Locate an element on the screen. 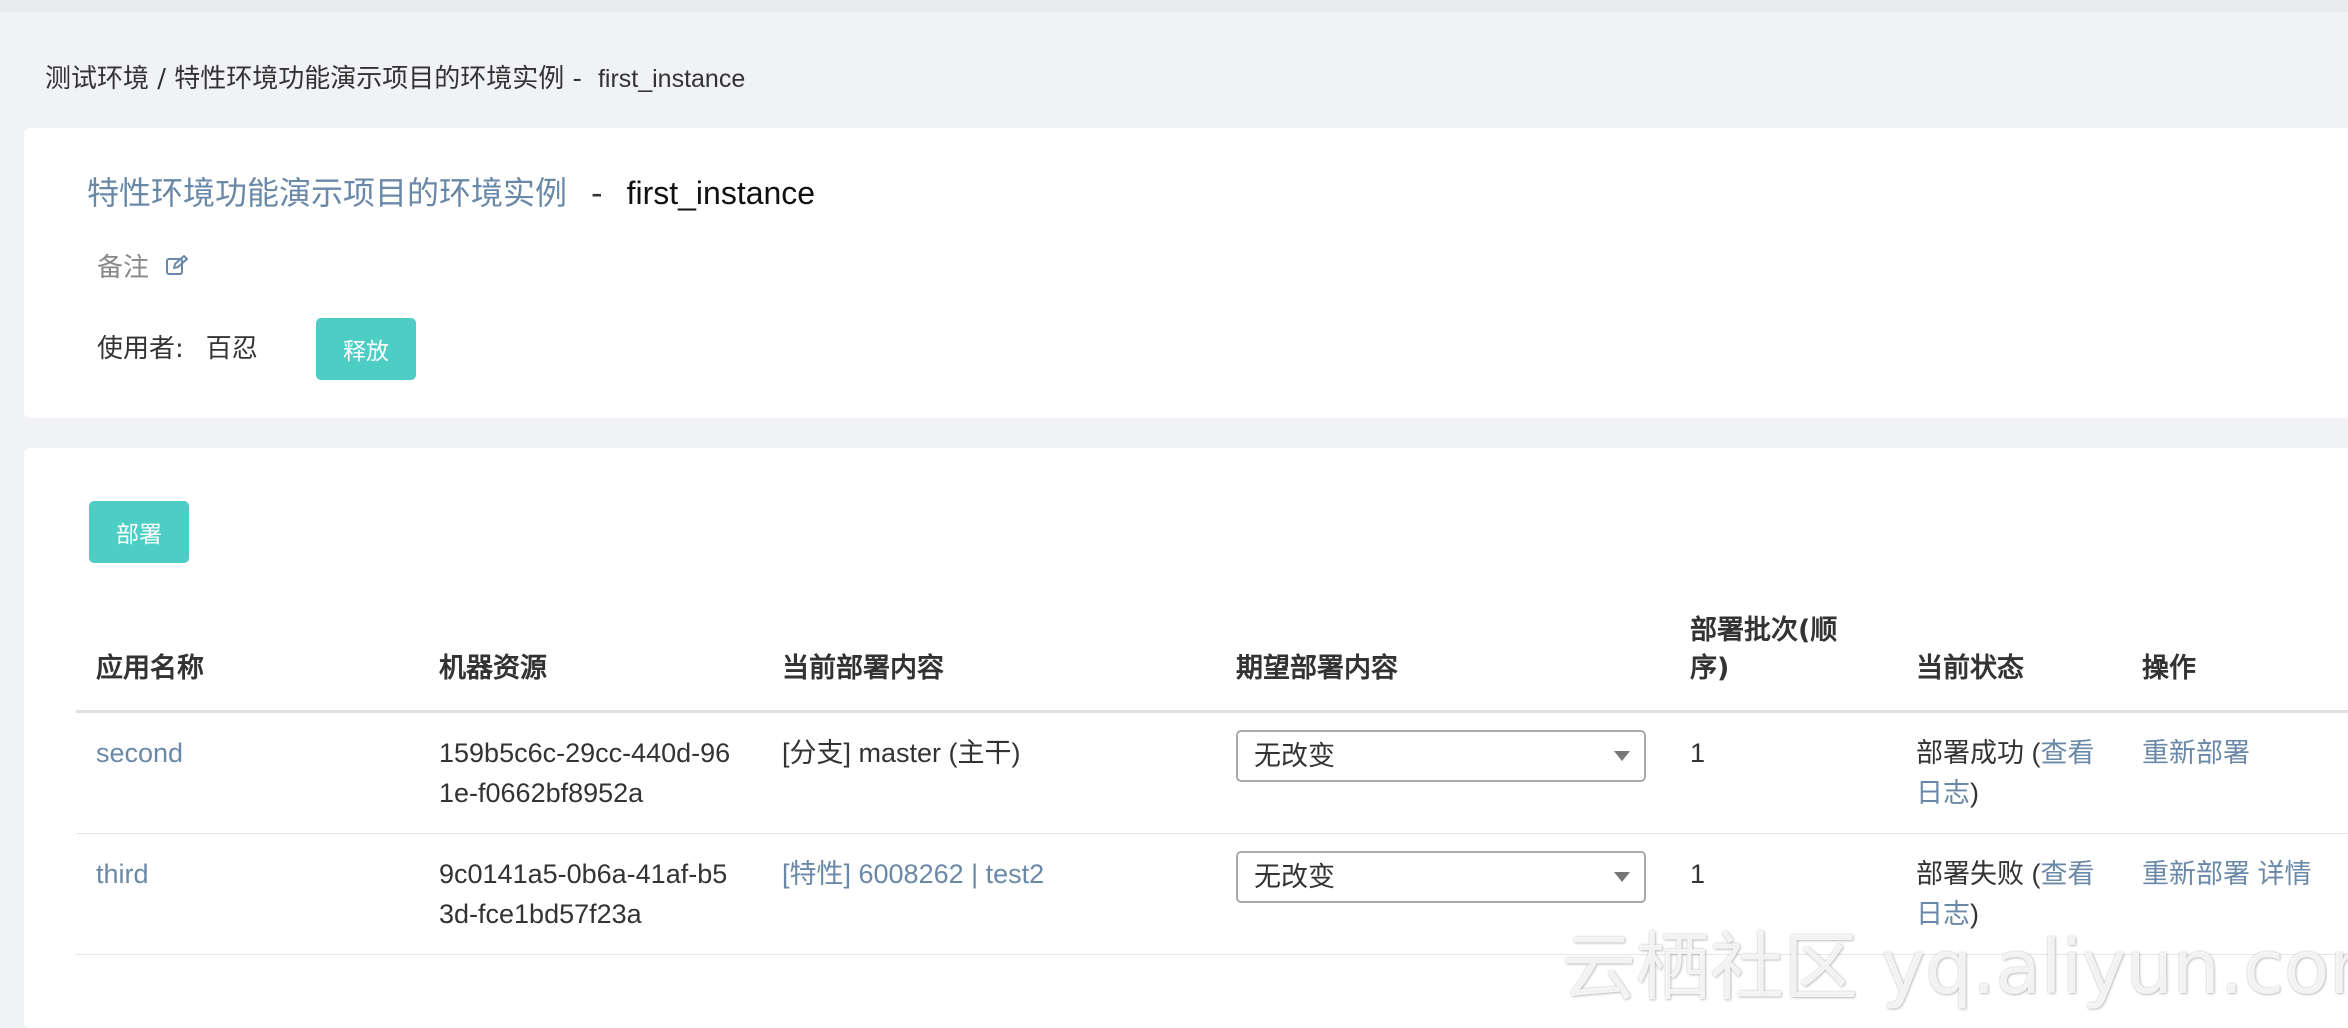 The width and height of the screenshot is (2348, 1028). deploy-button: 部署 is located at coordinates (139, 532).